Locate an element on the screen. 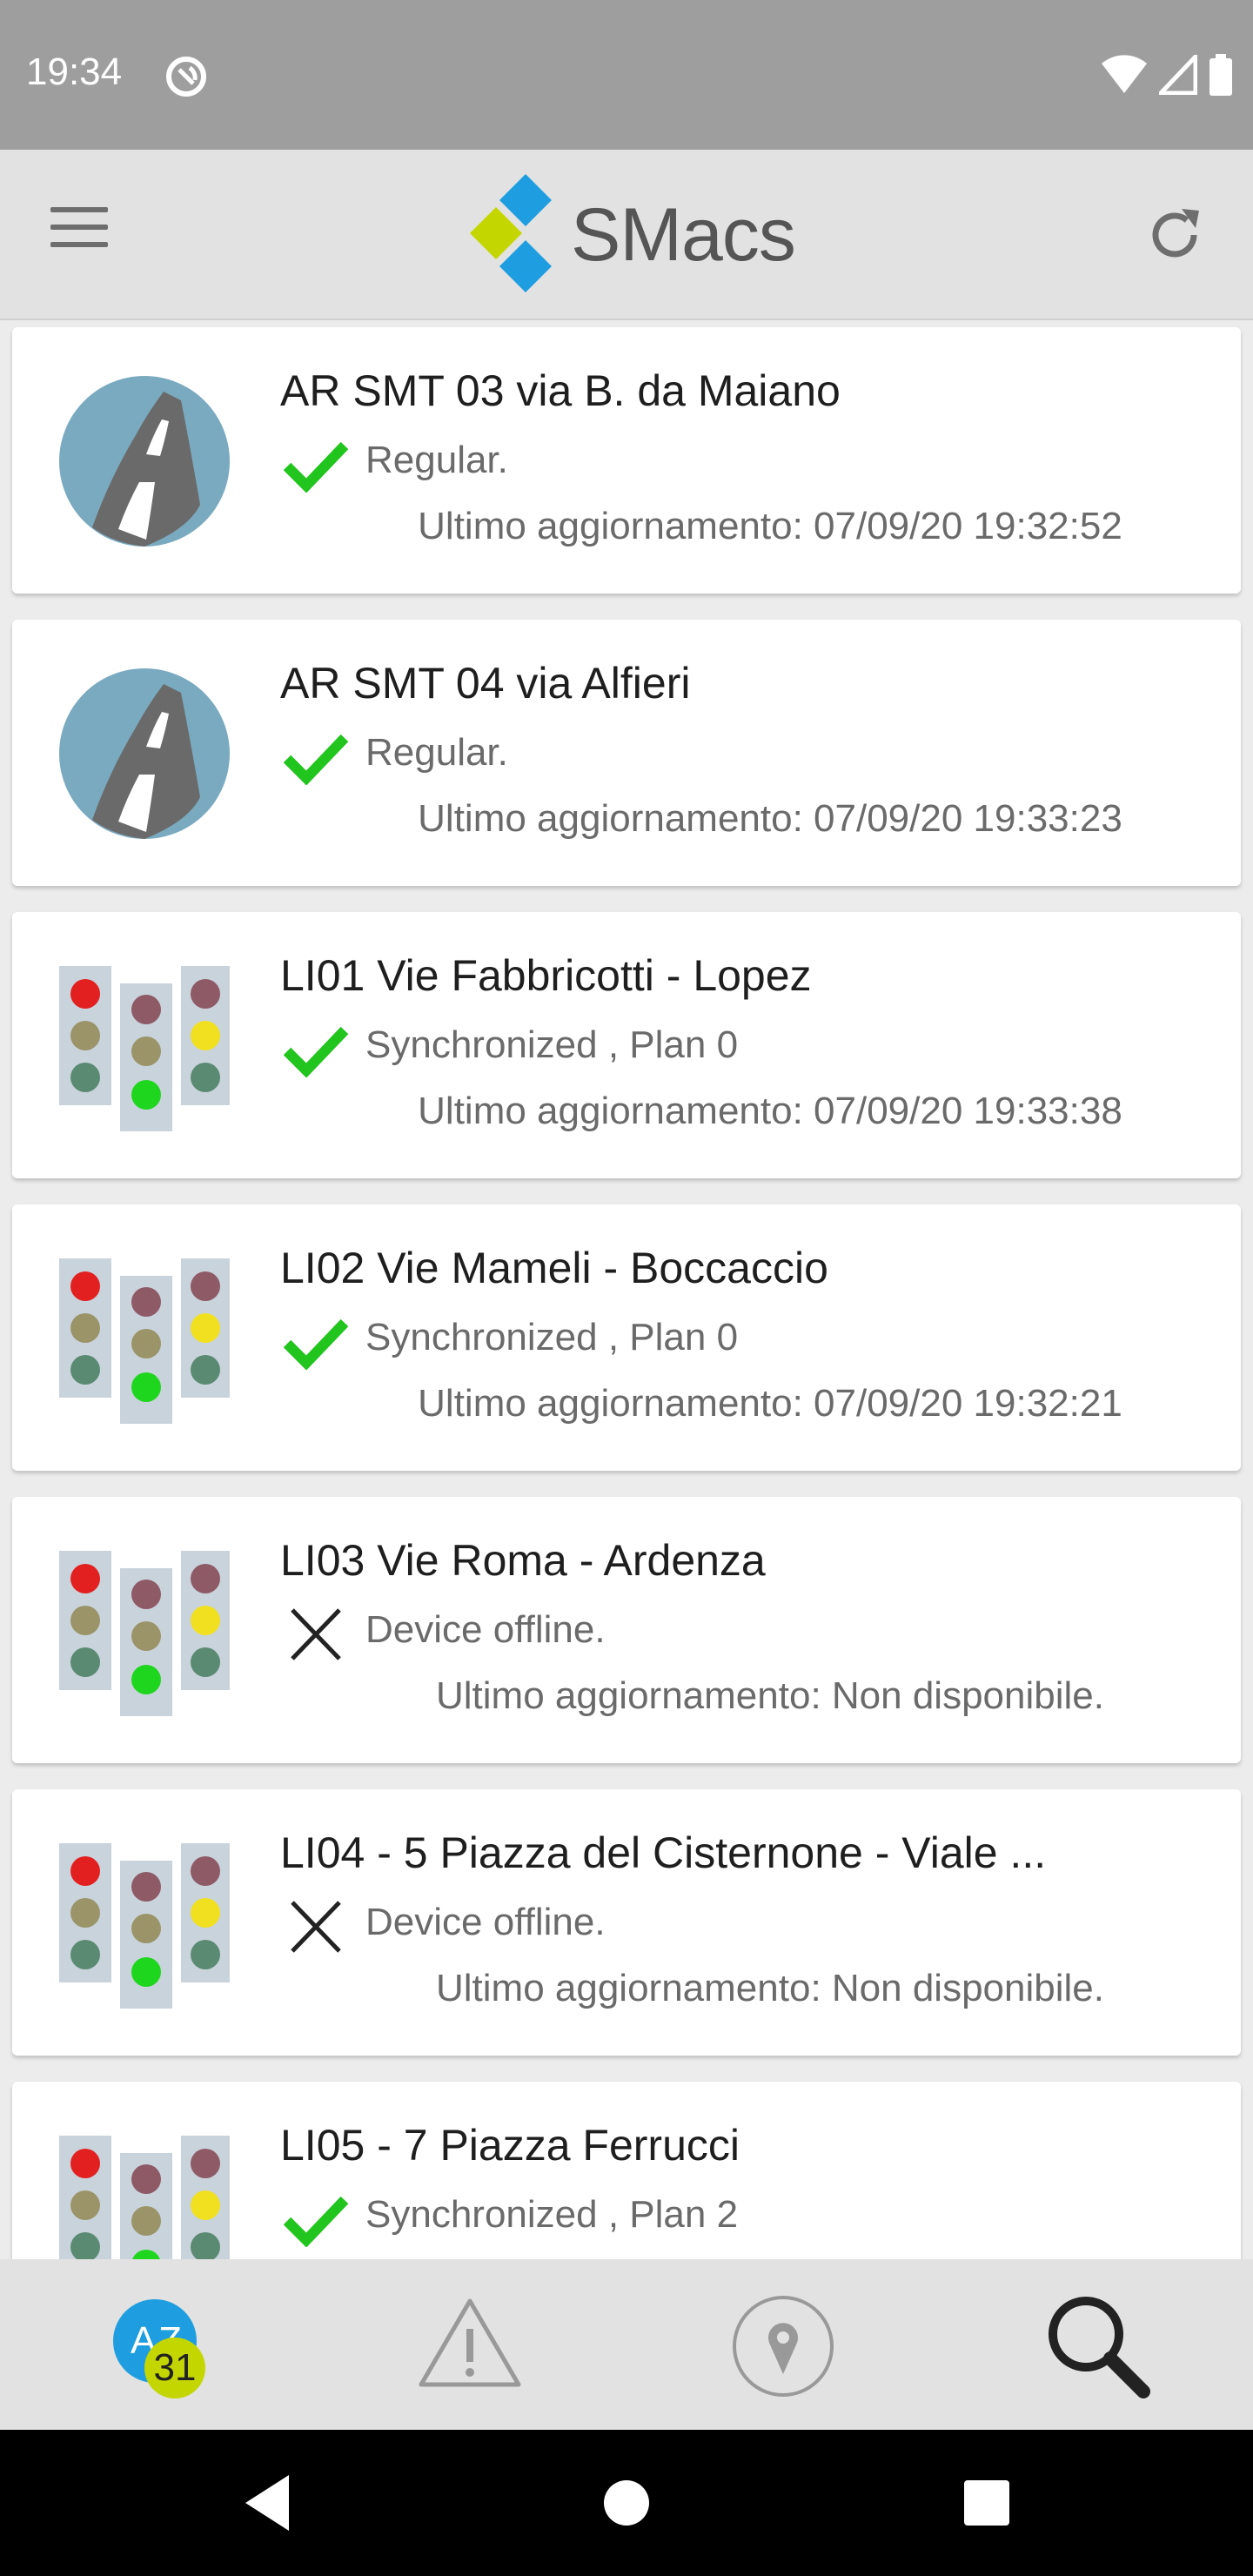  system-nav-bar is located at coordinates (626, 2503).